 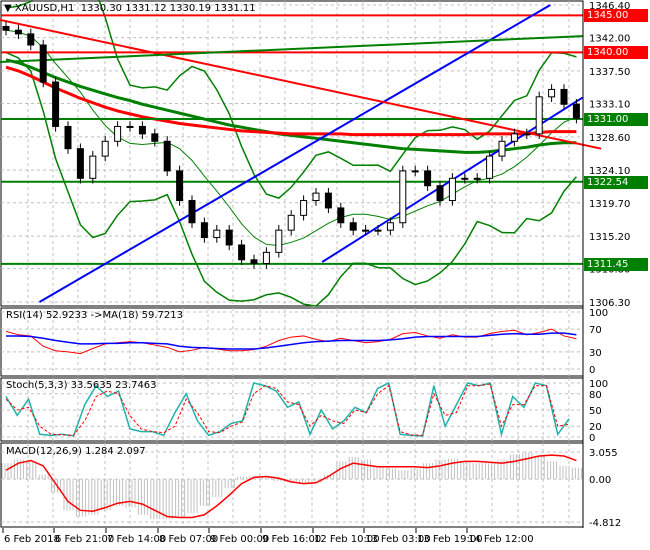 What do you see at coordinates (595, 395) in the screenshot?
I see `y-tick-label: 80` at bounding box center [595, 395].